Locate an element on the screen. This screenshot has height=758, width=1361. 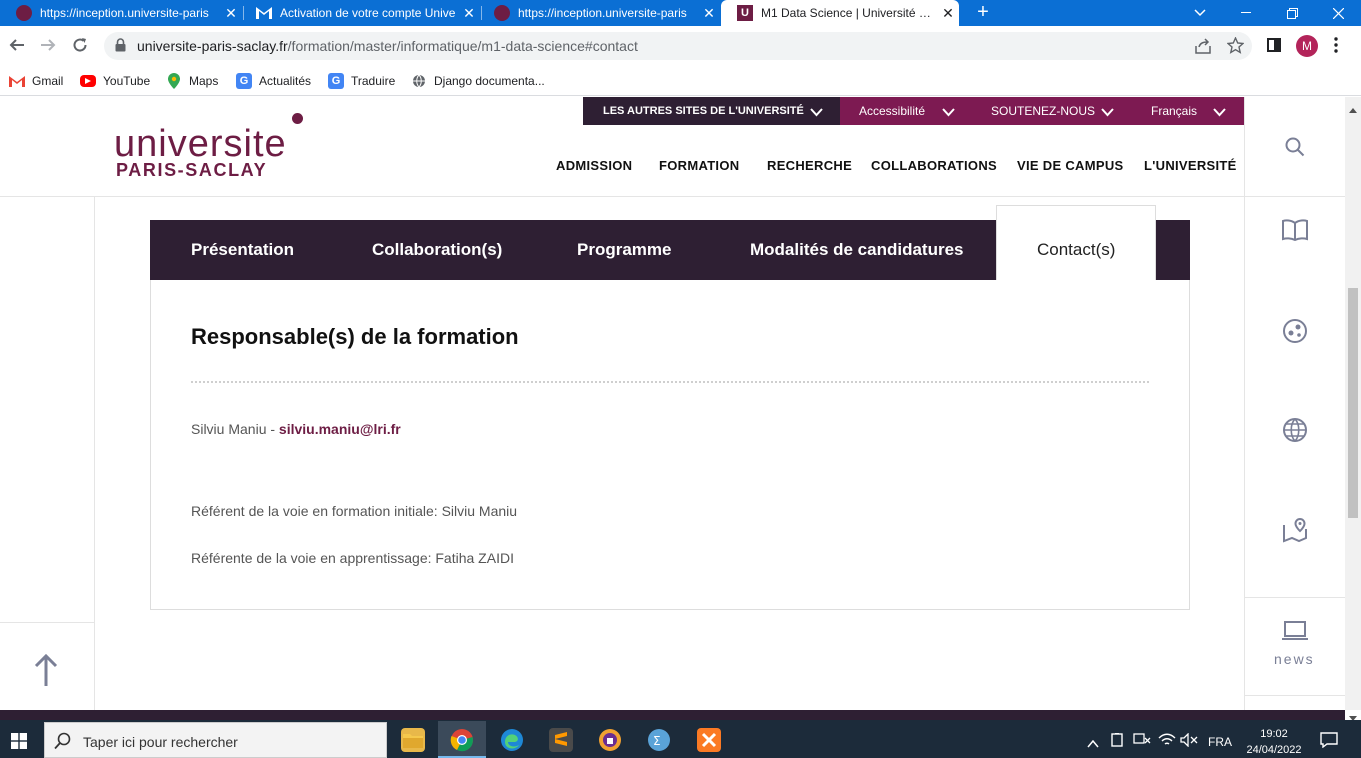
bookmark-gmail: Gmail is located at coordinates (36, 81).